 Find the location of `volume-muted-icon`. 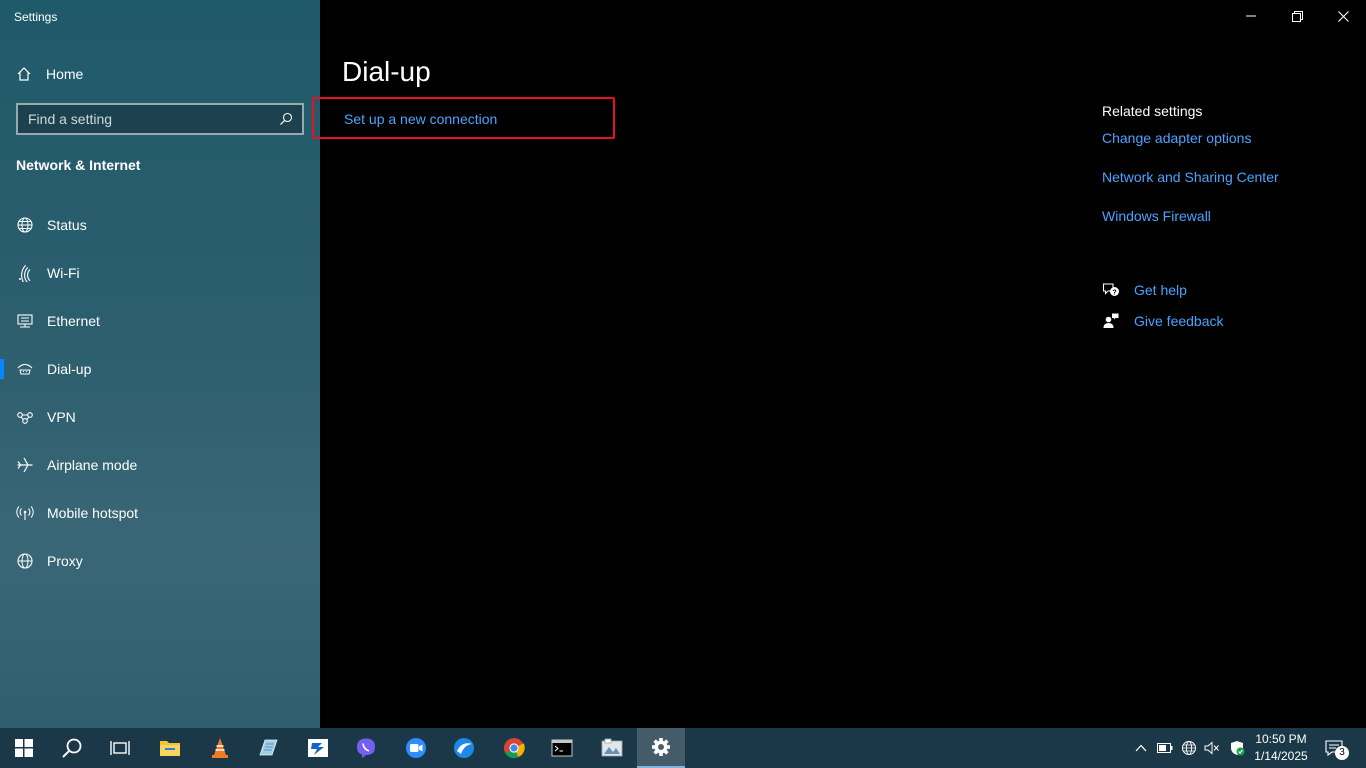

volume-muted-icon is located at coordinates (1211, 748).